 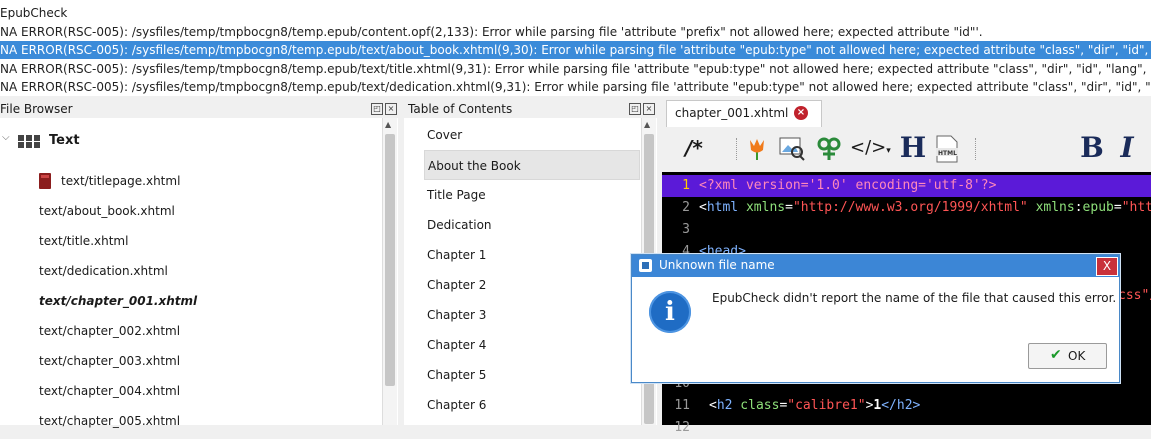 What do you see at coordinates (109, 361) in the screenshot?
I see `file-item: text/chapter_003.xhtml` at bounding box center [109, 361].